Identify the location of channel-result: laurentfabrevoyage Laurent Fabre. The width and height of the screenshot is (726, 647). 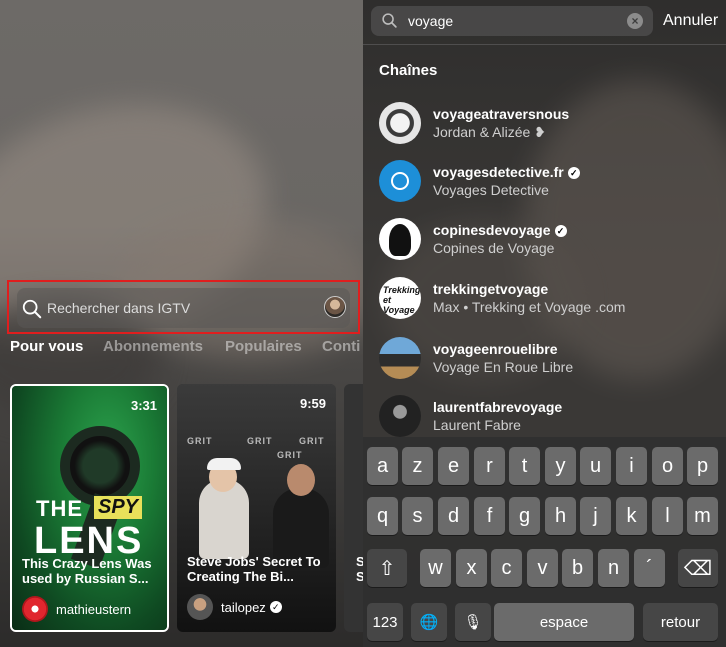
(549, 416).